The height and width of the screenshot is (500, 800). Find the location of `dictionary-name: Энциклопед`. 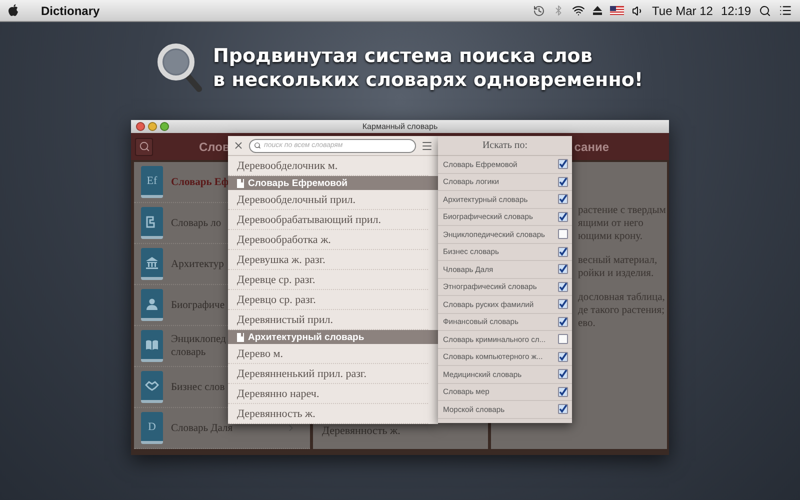

dictionary-name: Энциклопед is located at coordinates (198, 339).